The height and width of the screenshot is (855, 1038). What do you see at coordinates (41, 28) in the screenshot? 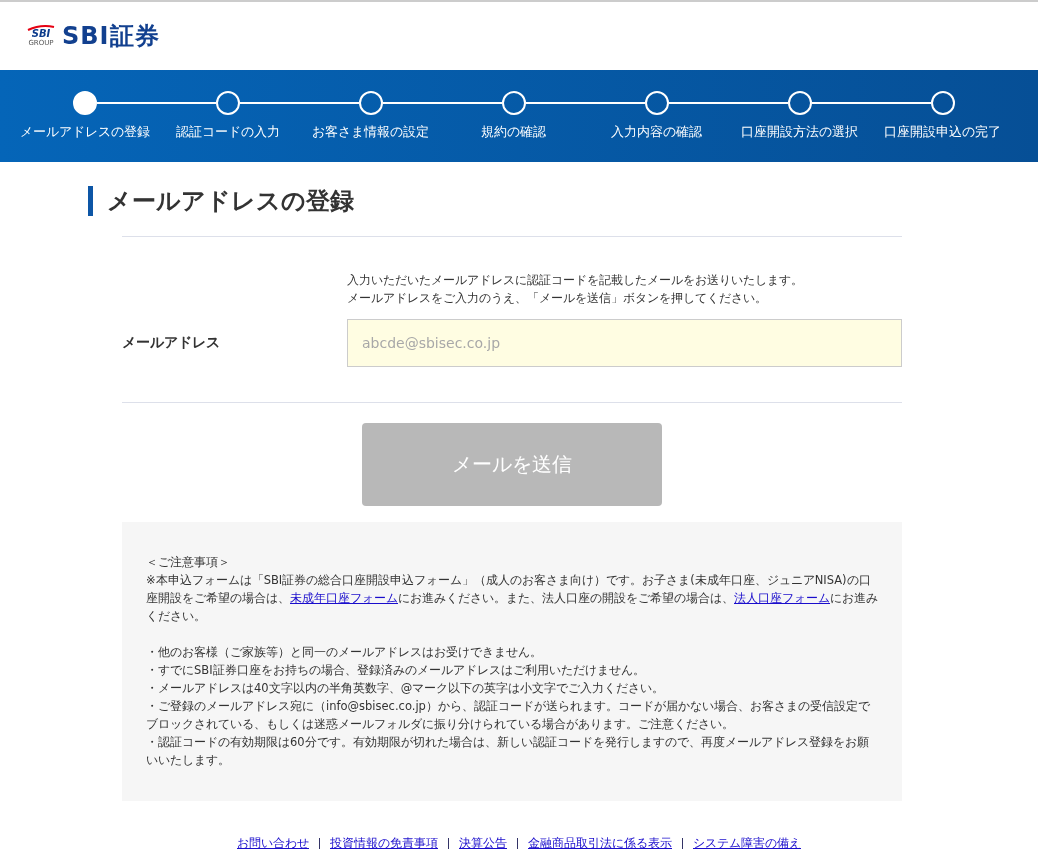
I see `swoosh-icon` at bounding box center [41, 28].